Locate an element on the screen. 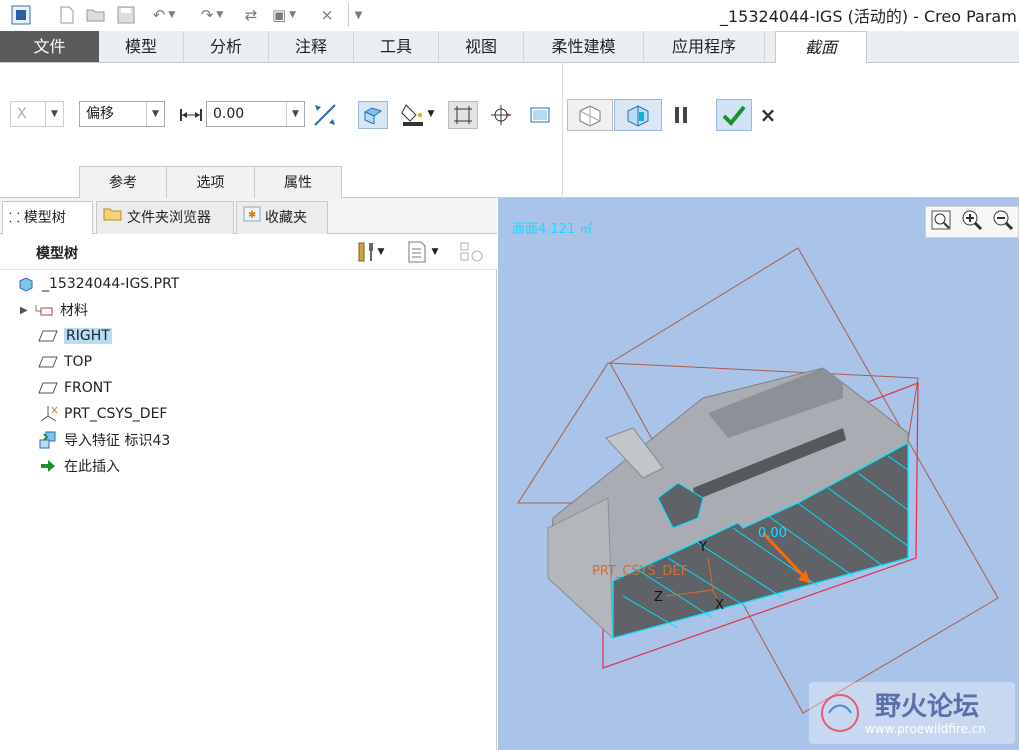 The width and height of the screenshot is (1019, 750). flip-direction-icon is located at coordinates (325, 115).